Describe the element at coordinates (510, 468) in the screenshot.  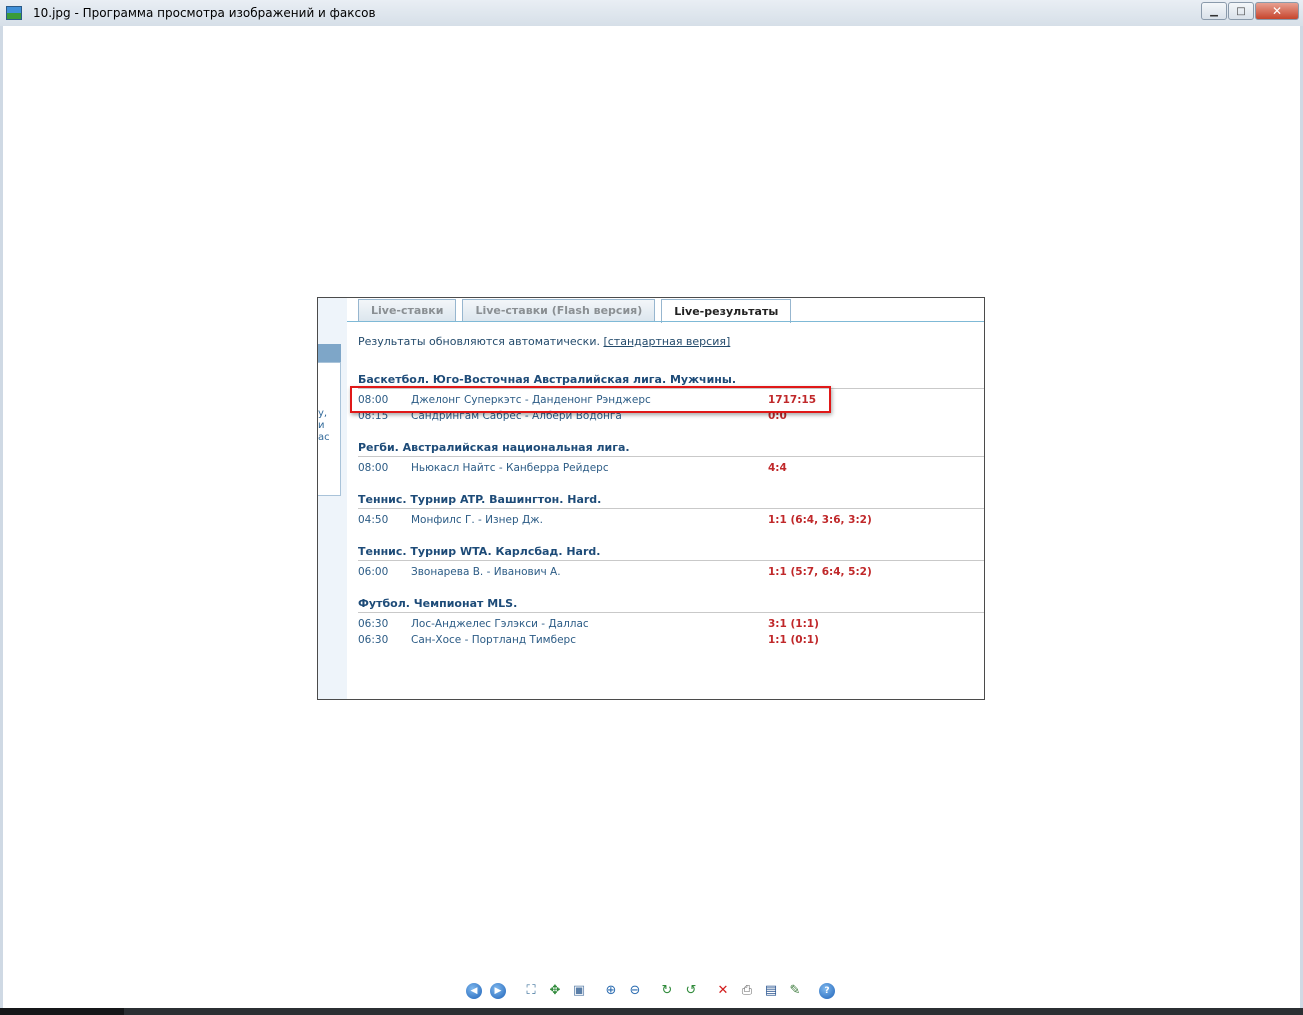
I see `match-teams: Ньюкасл Найтс - Канберра Рейдерс` at that location.